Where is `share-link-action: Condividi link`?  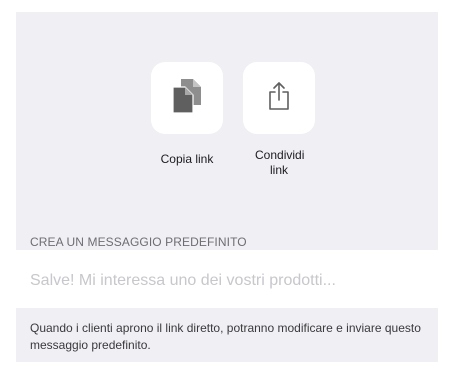 share-link-action: Condividi link is located at coordinates (279, 120).